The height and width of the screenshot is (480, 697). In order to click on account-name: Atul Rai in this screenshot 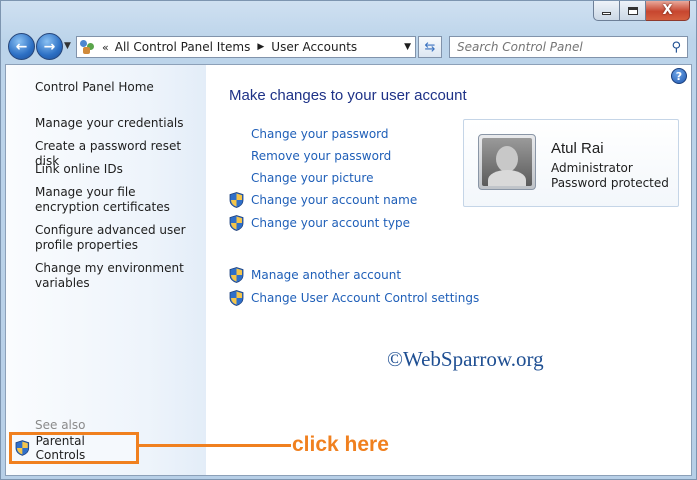, I will do `click(577, 148)`.